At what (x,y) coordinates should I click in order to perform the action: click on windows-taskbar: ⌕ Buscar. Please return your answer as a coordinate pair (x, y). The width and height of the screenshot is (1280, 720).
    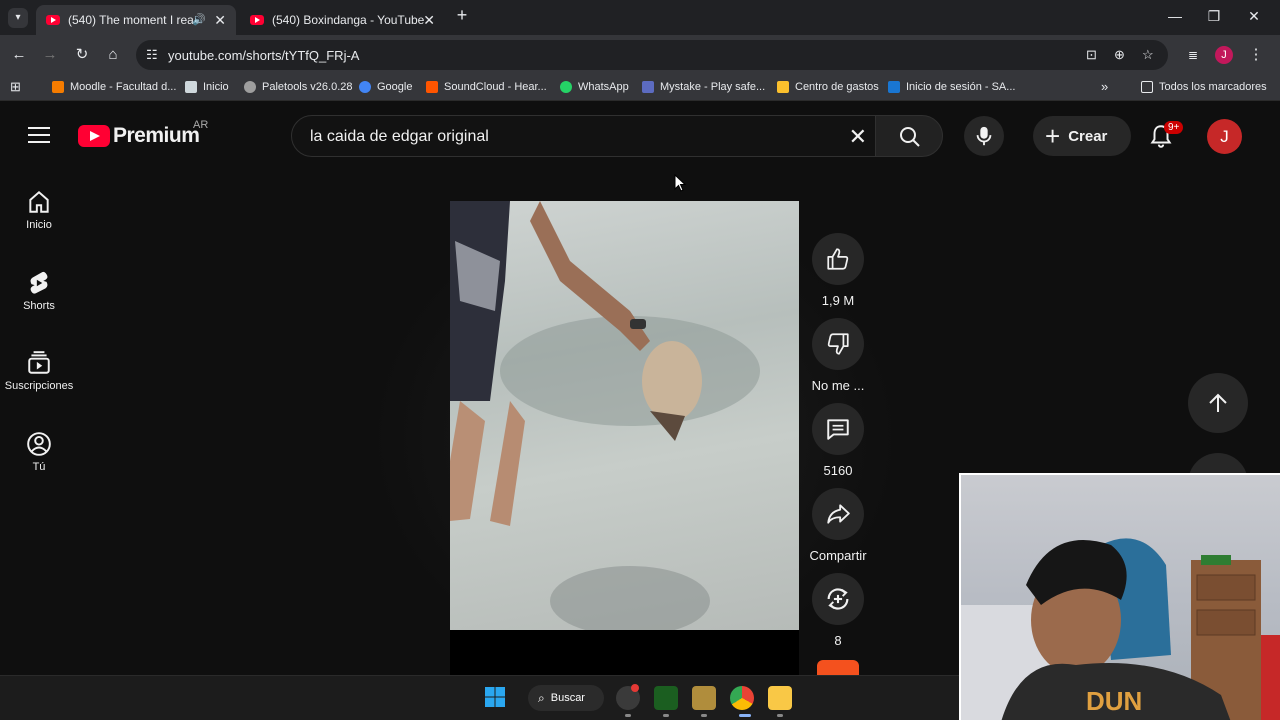
    Looking at the image, I should click on (479, 697).